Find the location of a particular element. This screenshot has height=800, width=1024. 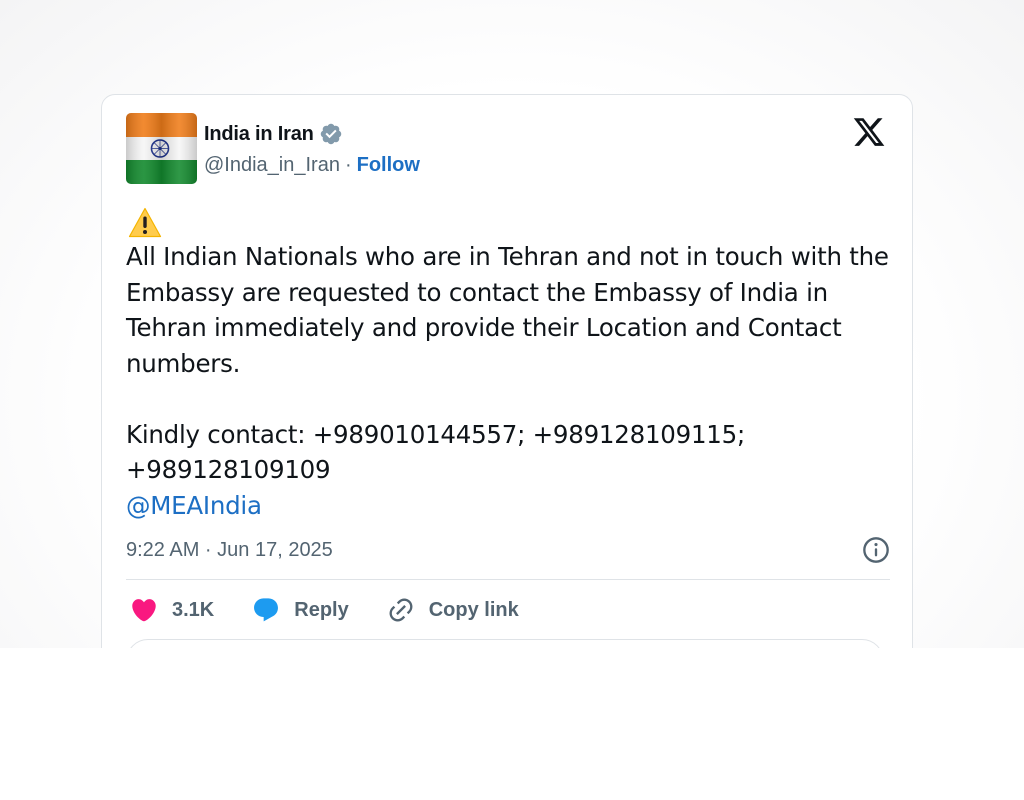

author-info: India in Iran @India_in_Iran · Follow is located at coordinates (312, 149).